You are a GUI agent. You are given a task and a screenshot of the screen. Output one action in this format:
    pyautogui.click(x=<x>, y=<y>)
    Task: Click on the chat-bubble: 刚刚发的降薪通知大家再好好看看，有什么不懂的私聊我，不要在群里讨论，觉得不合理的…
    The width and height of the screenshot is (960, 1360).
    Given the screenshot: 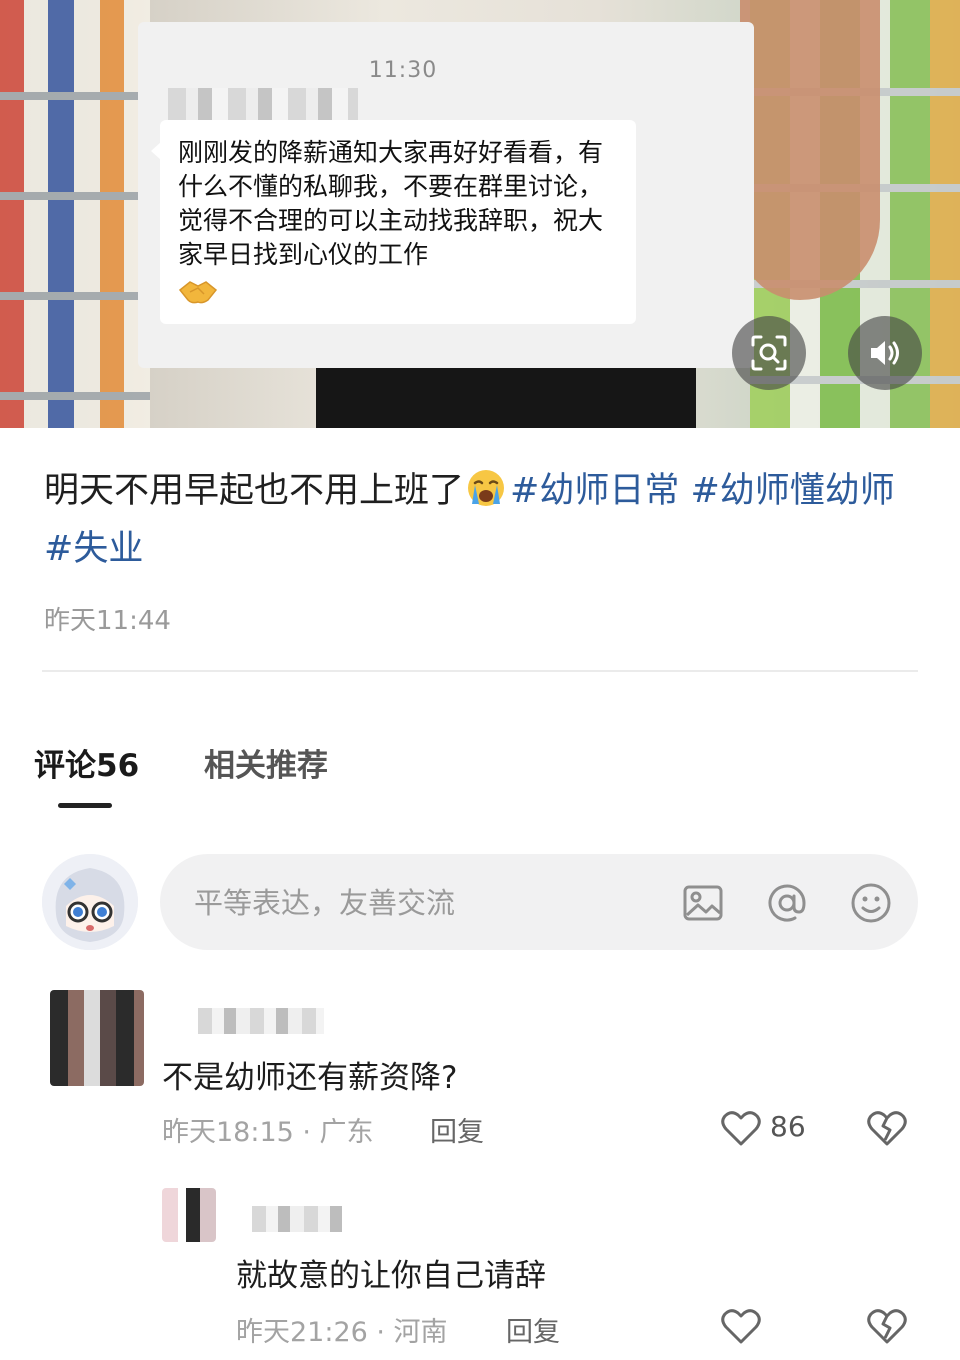 What is the action you would take?
    pyautogui.click(x=393, y=222)
    